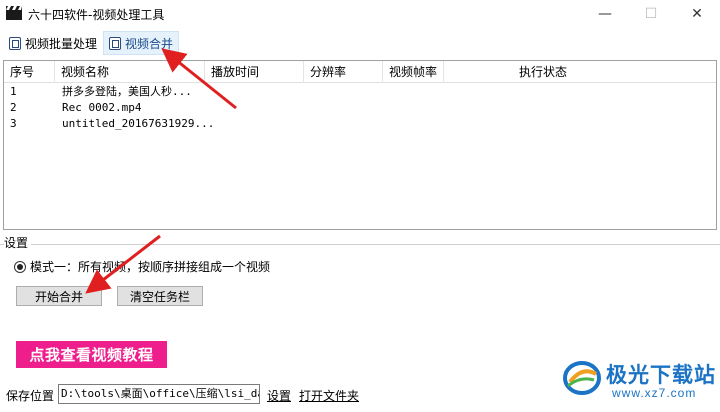 The width and height of the screenshot is (720, 412). Describe the element at coordinates (580, 72) in the screenshot. I see `column-header-status: 执行状态` at that location.